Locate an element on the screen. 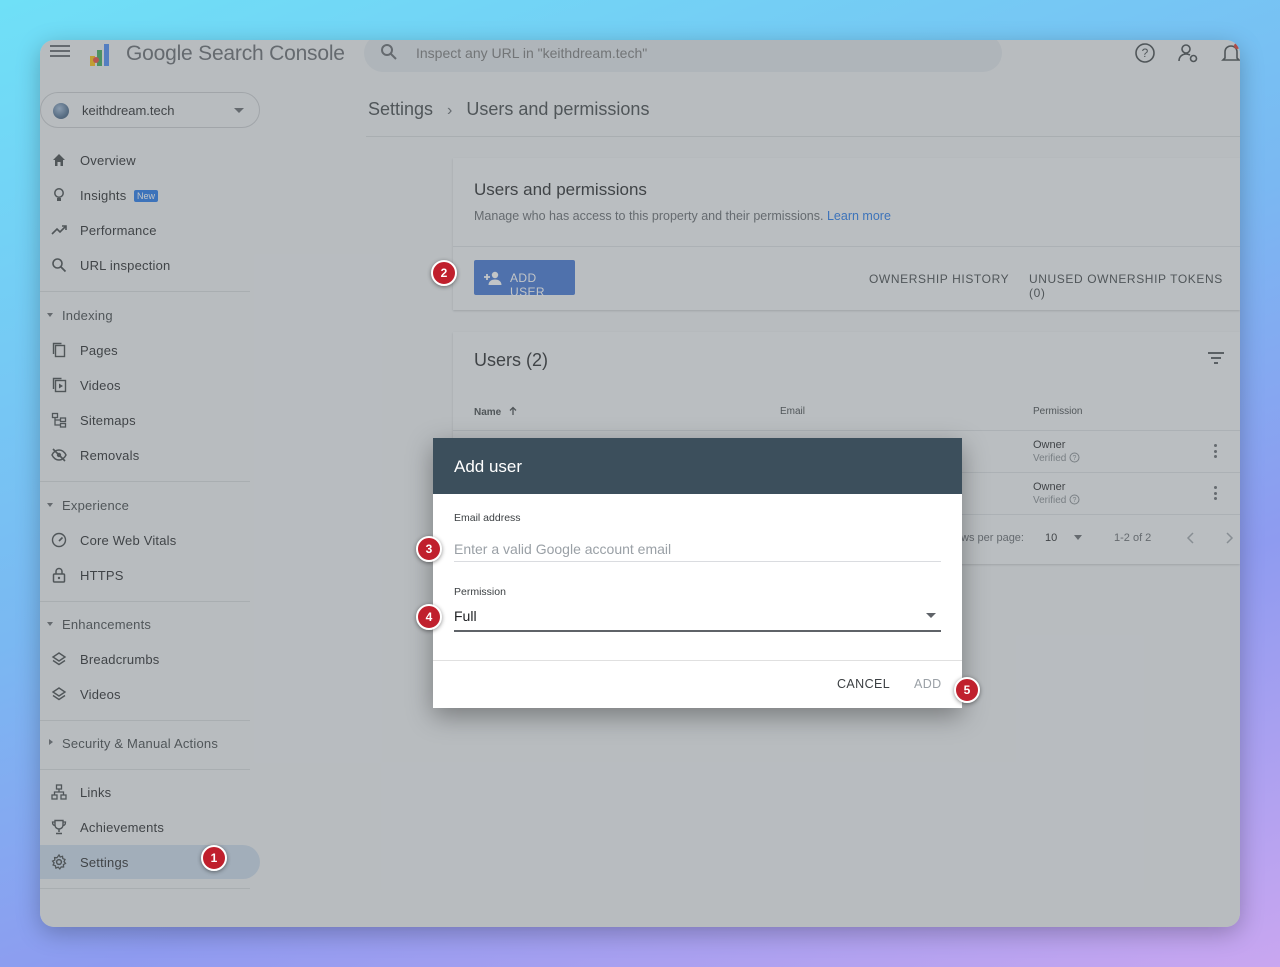 This screenshot has width=1280, height=967. email-field is located at coordinates (697, 549).